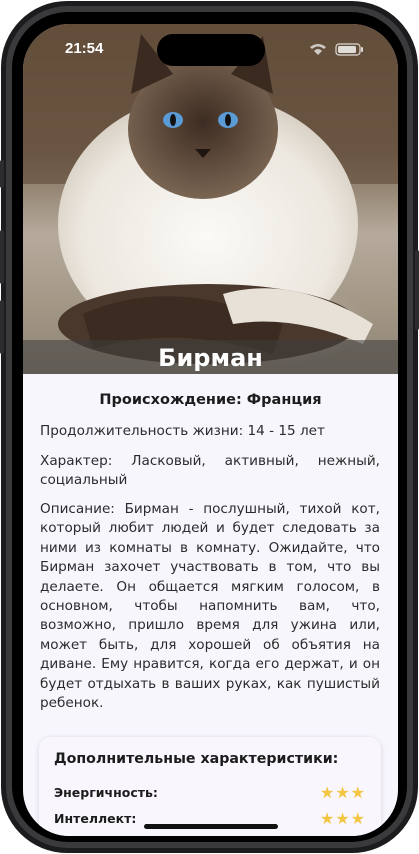  Describe the element at coordinates (318, 49) in the screenshot. I see `wifi-icon` at that location.